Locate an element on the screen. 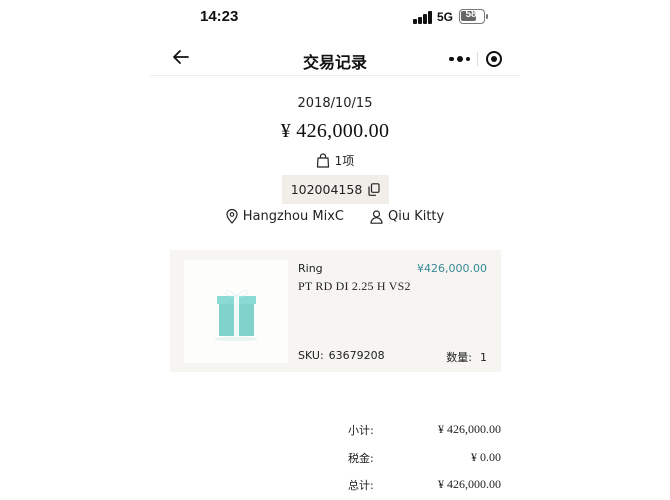 Image resolution: width=670 pixels, height=500 pixels. sku-value: 63679208 is located at coordinates (356, 355).